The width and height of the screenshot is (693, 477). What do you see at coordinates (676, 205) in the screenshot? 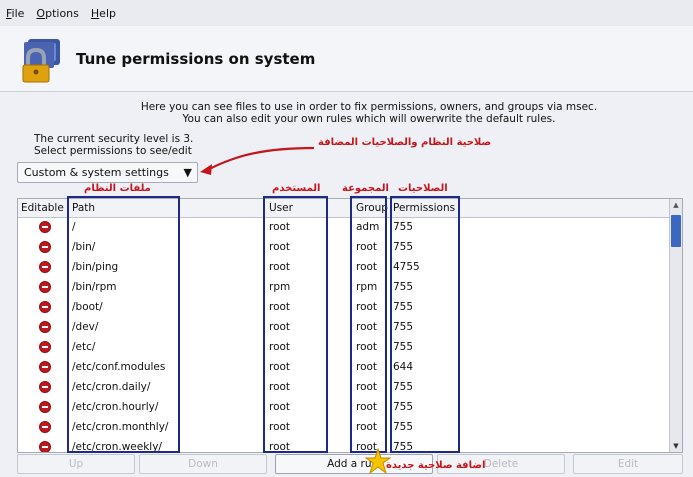
I see `scroll-up-icon: ▲` at bounding box center [676, 205].